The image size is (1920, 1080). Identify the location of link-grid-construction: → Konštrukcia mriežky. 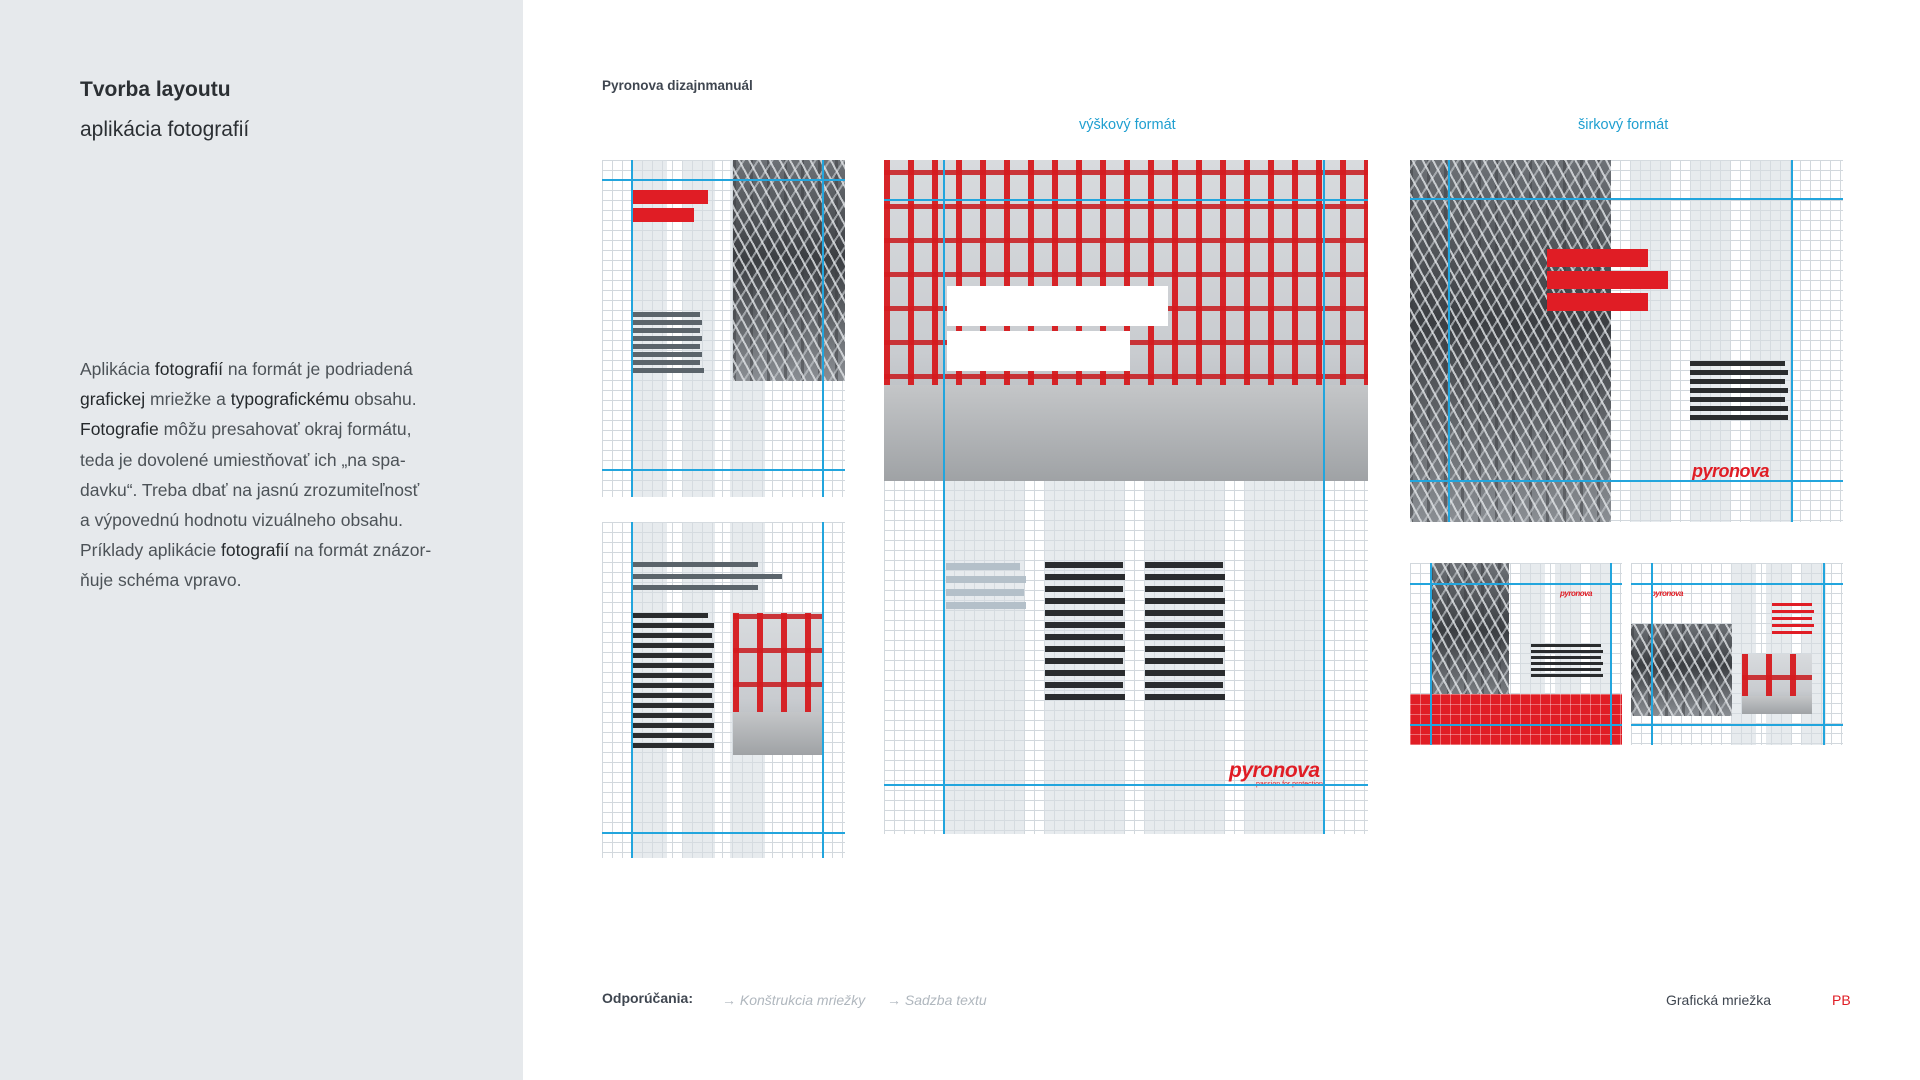
(793, 1000).